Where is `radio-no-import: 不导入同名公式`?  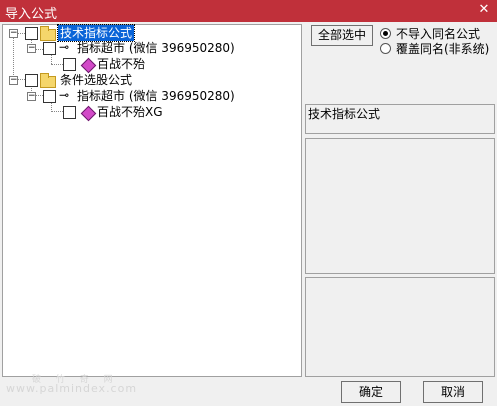 radio-no-import: 不导入同名公式 is located at coordinates (437, 34).